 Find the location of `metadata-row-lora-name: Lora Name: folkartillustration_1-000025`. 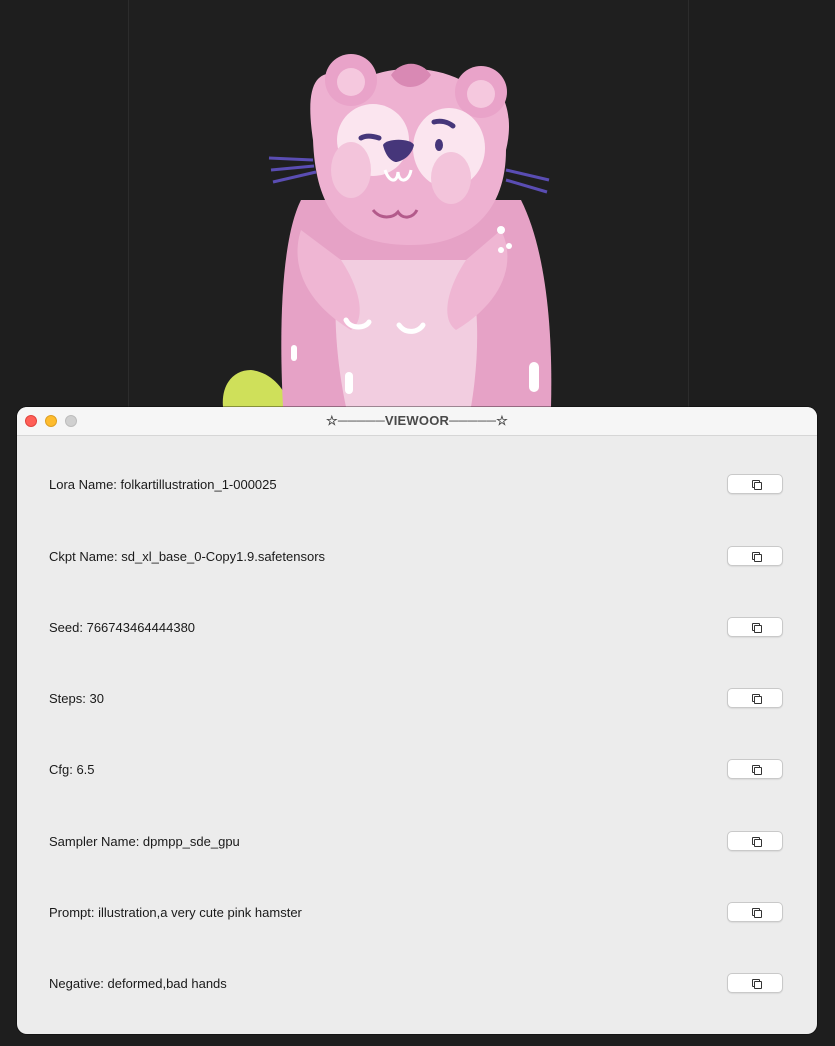

metadata-row-lora-name: Lora Name: folkartillustration_1-000025 is located at coordinates (417, 485).